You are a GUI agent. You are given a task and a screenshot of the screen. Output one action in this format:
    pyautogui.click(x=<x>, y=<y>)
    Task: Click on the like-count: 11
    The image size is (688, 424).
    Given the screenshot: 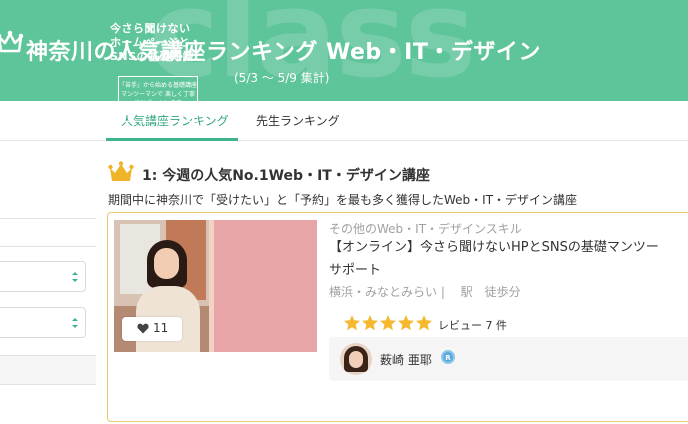 What is the action you would take?
    pyautogui.click(x=161, y=328)
    